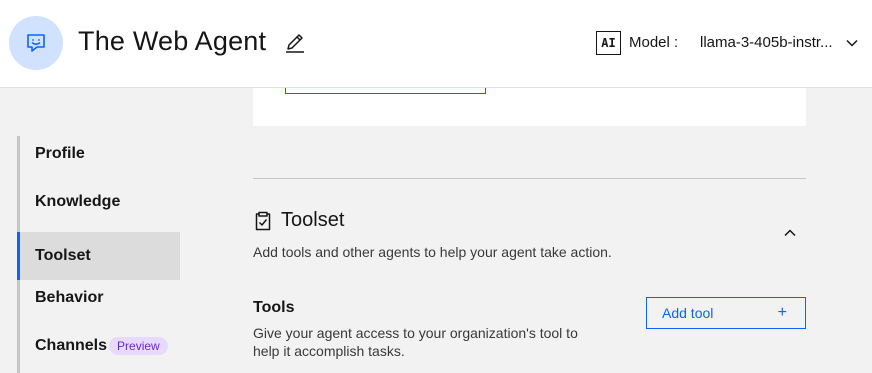  I want to click on tools-heading: Tools, so click(274, 307).